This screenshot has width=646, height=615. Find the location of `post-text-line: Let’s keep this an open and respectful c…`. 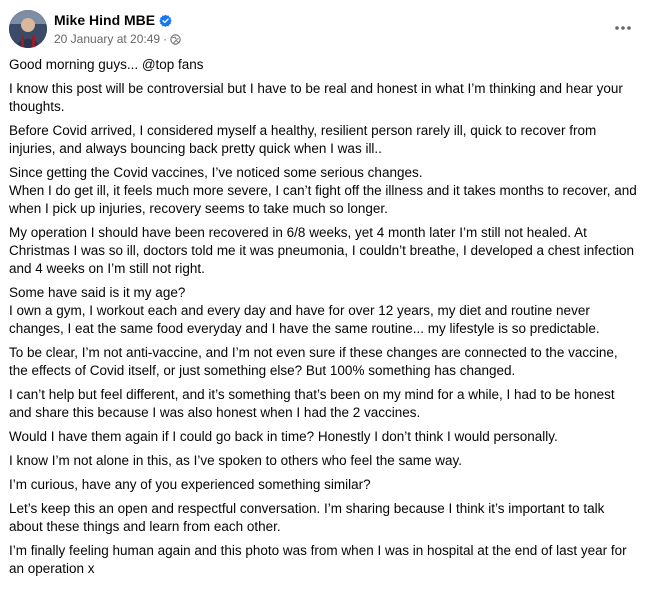

post-text-line: Let’s keep this an open and respectful c… is located at coordinates (307, 517).